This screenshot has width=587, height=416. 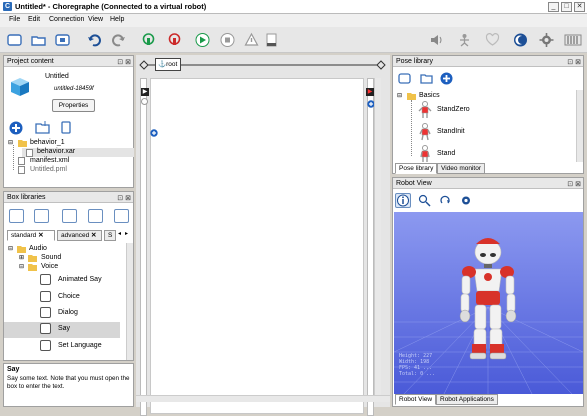 What do you see at coordinates (79, 235) in the screenshot?
I see `tab-advanced: advanced ✕` at bounding box center [79, 235].